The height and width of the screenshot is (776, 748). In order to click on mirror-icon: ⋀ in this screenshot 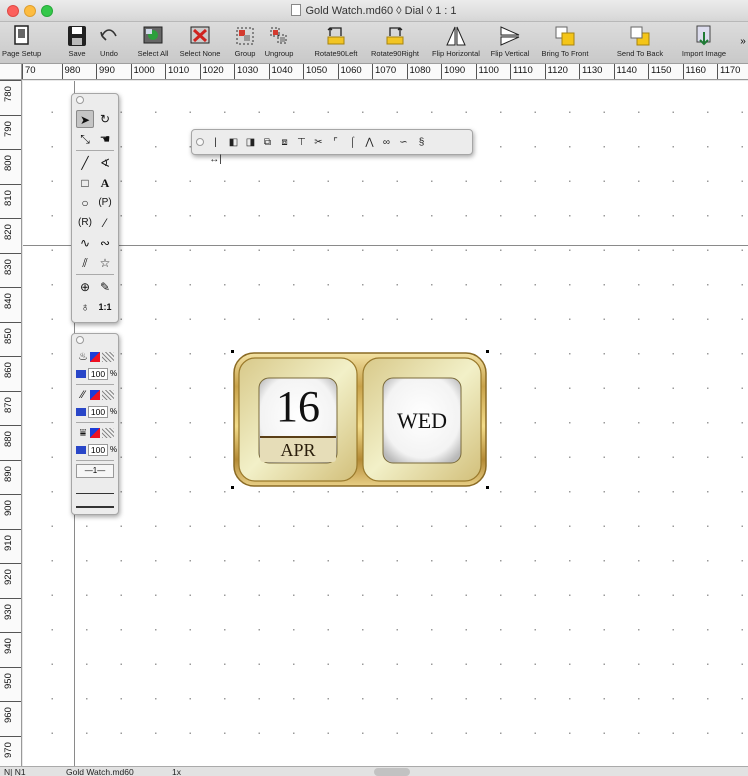, I will do `click(369, 142)`.